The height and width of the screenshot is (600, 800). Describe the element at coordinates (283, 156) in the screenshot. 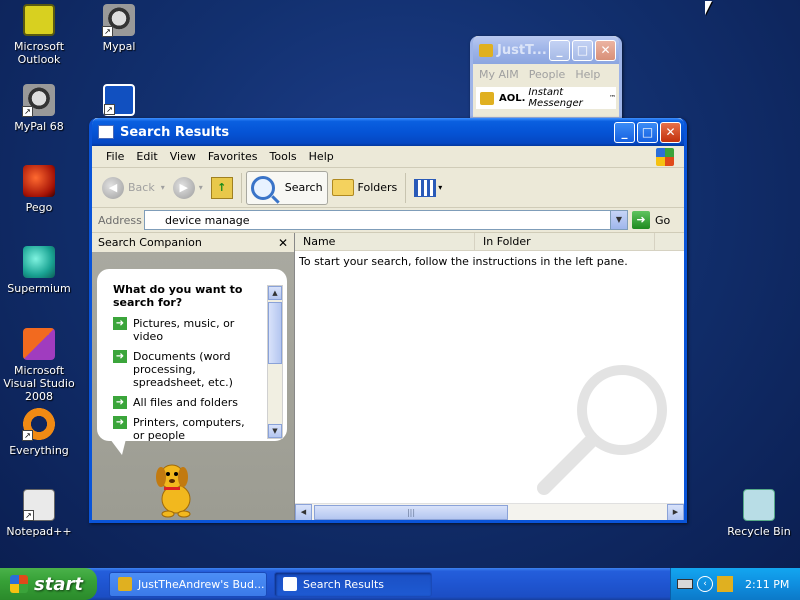

I see `menu-tools: Tools` at that location.